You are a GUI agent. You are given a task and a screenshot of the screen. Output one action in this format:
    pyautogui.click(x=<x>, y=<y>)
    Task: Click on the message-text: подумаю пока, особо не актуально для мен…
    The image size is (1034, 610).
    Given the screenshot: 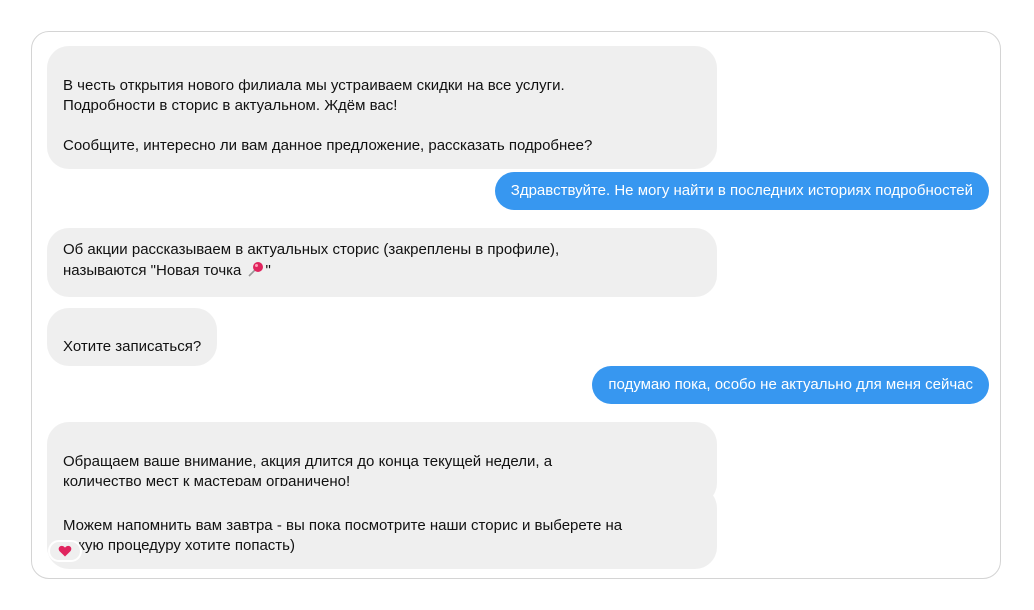 What is the action you would take?
    pyautogui.click(x=790, y=384)
    